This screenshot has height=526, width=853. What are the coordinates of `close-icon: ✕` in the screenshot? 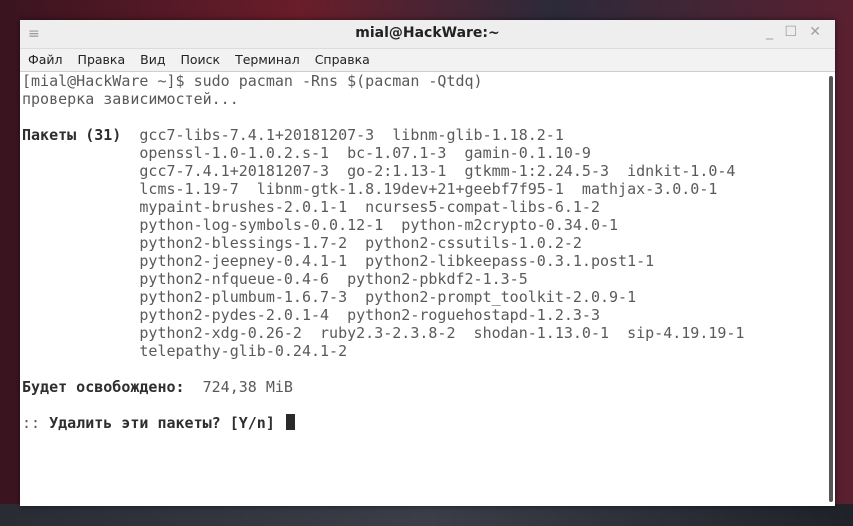 It's located at (815, 32).